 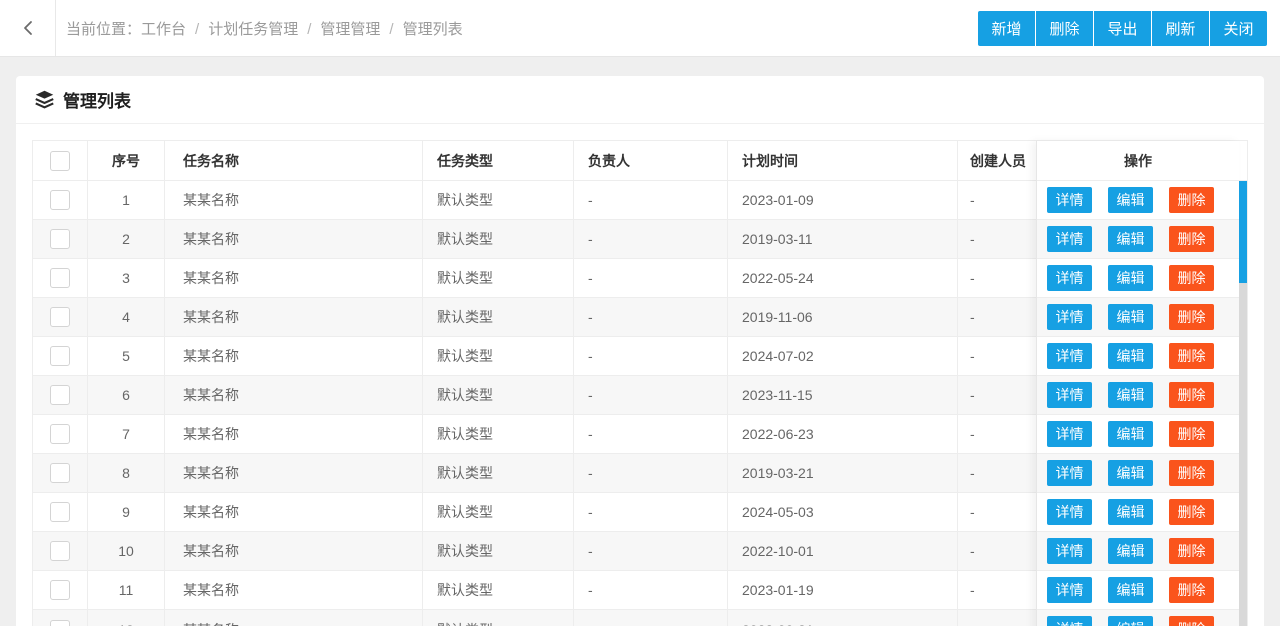 I want to click on row-index-cell: 11, so click(x=126, y=590).